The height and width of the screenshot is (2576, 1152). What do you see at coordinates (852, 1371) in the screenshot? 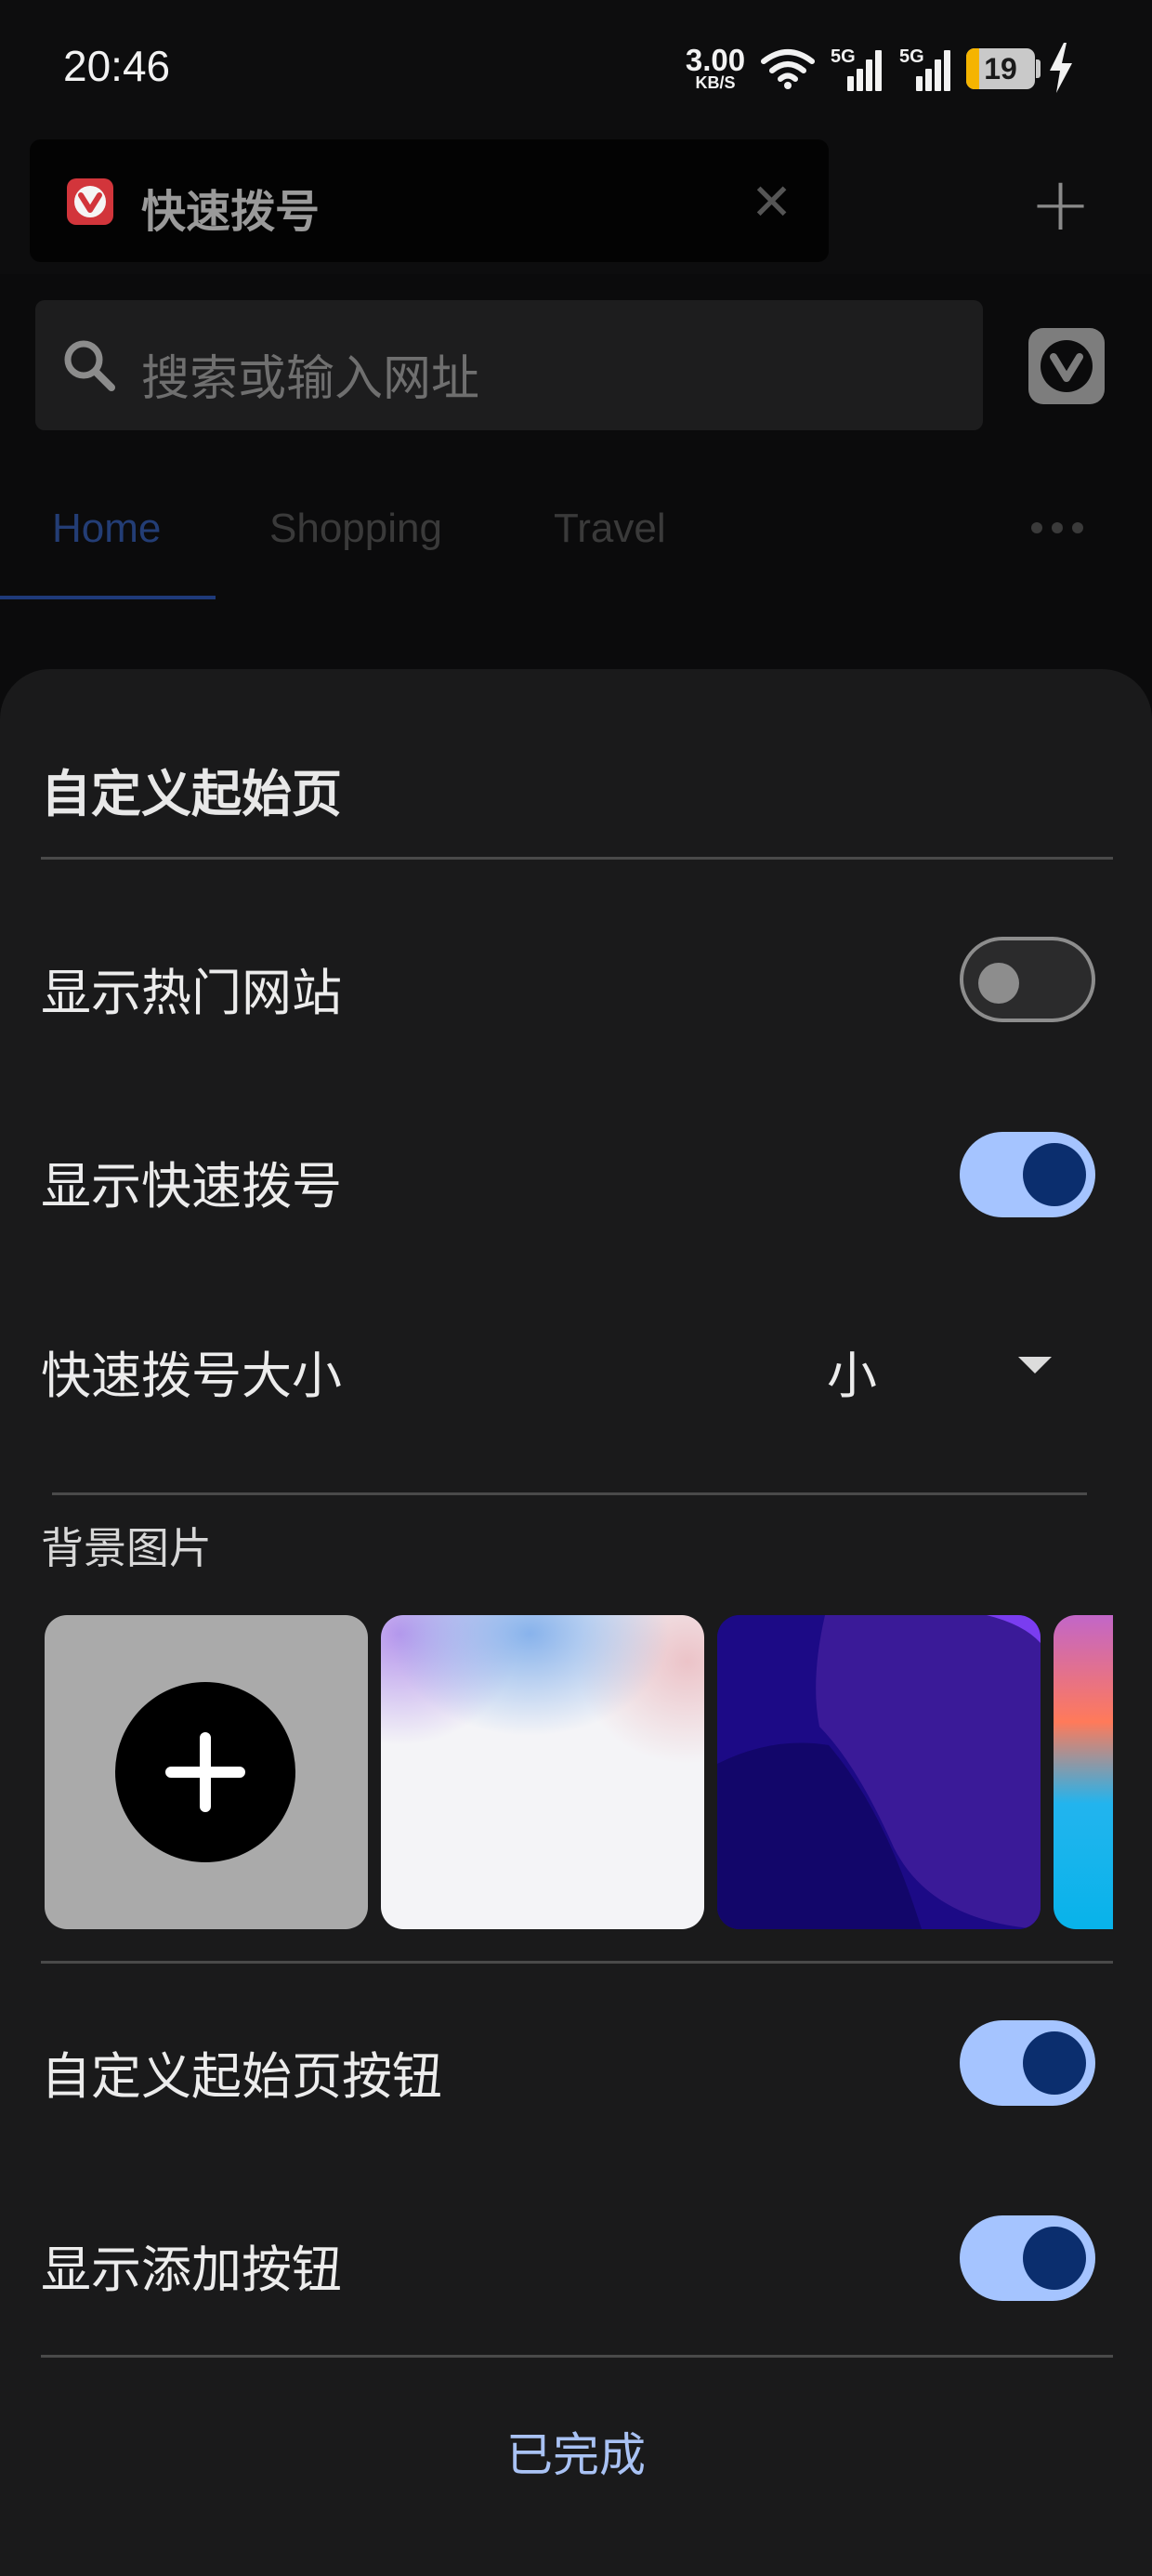
I see `speed-dial-size-select: 小` at bounding box center [852, 1371].